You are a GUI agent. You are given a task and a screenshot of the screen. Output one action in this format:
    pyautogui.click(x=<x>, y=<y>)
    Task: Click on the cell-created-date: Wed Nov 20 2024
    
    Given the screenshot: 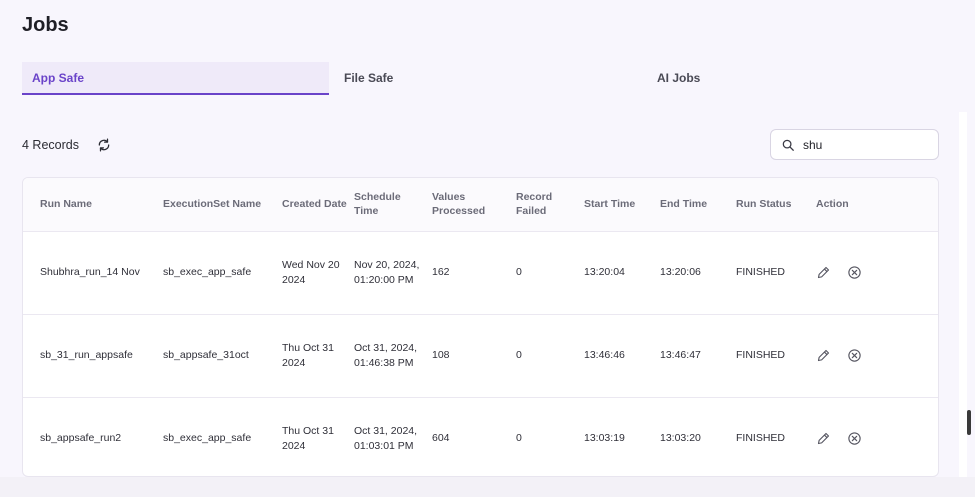 What is the action you would take?
    pyautogui.click(x=318, y=273)
    